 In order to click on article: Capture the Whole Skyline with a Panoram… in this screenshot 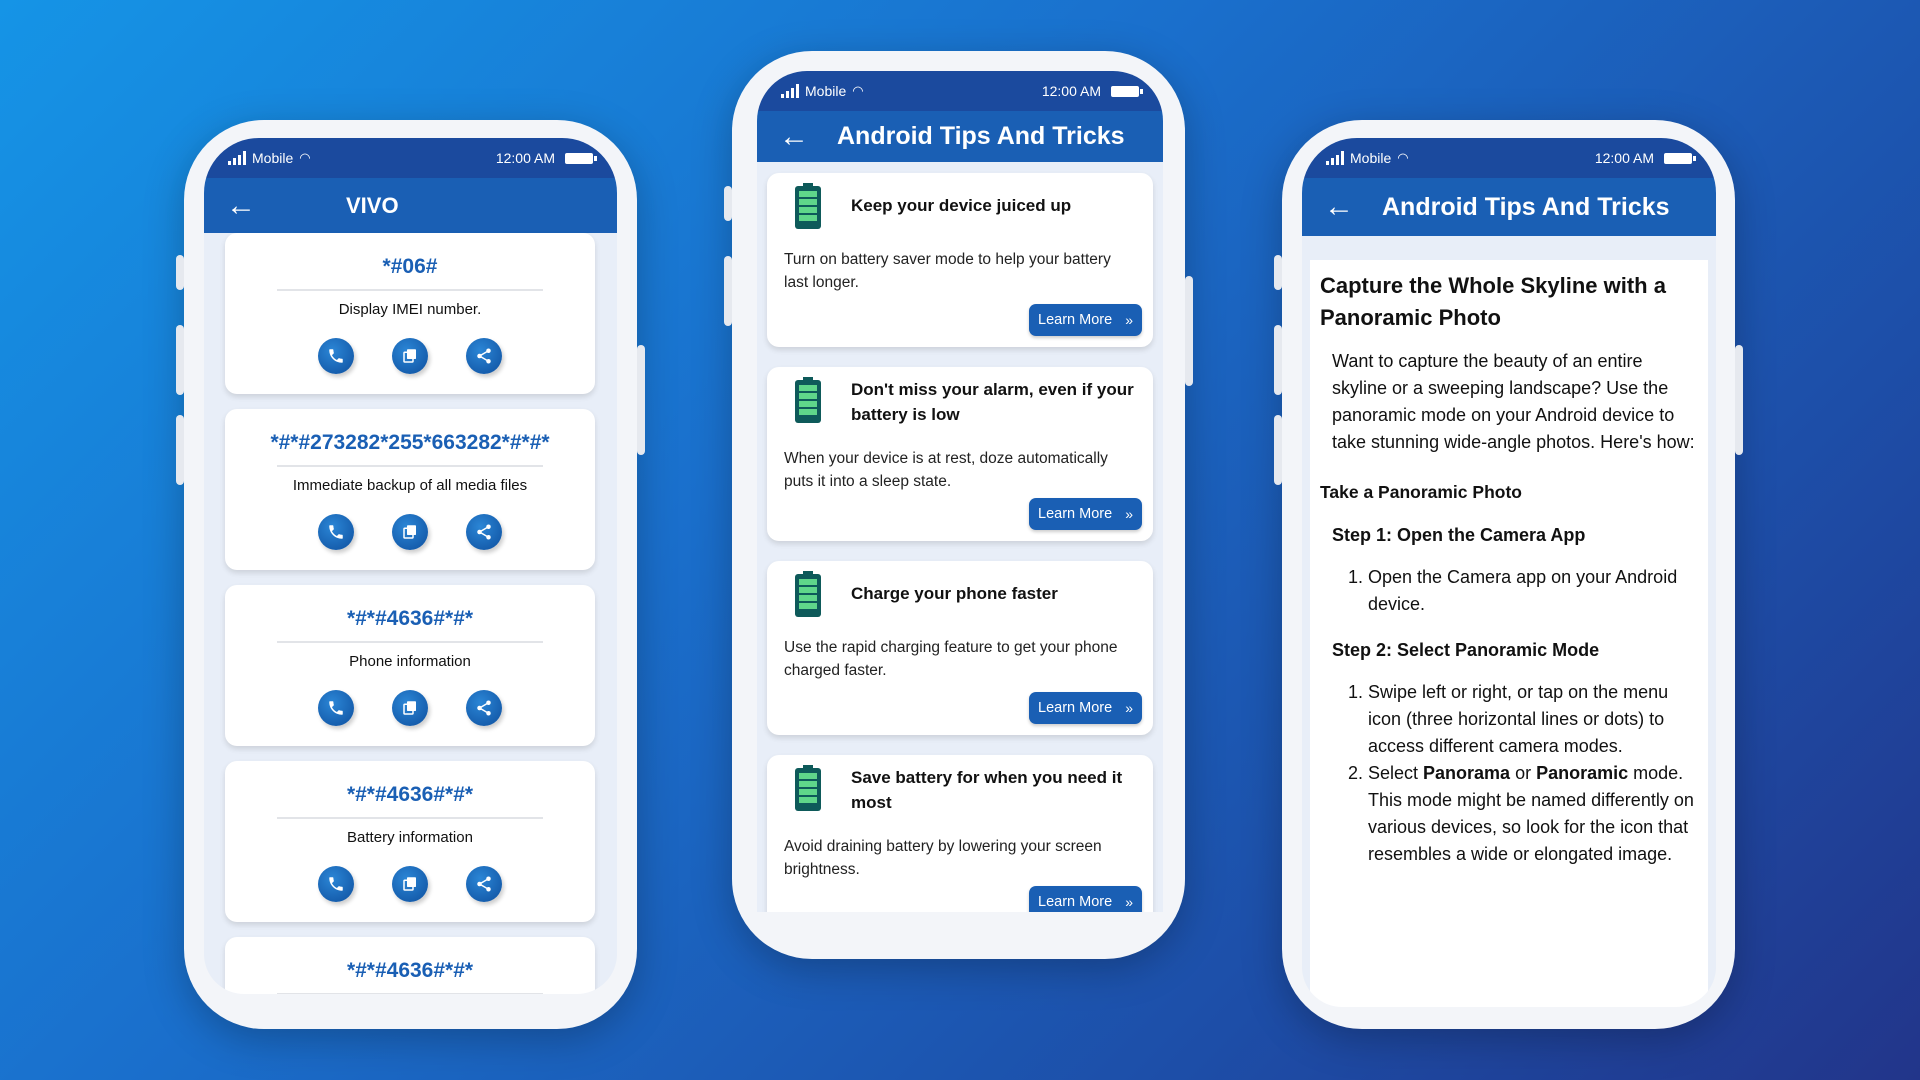, I will do `click(1509, 633)`.